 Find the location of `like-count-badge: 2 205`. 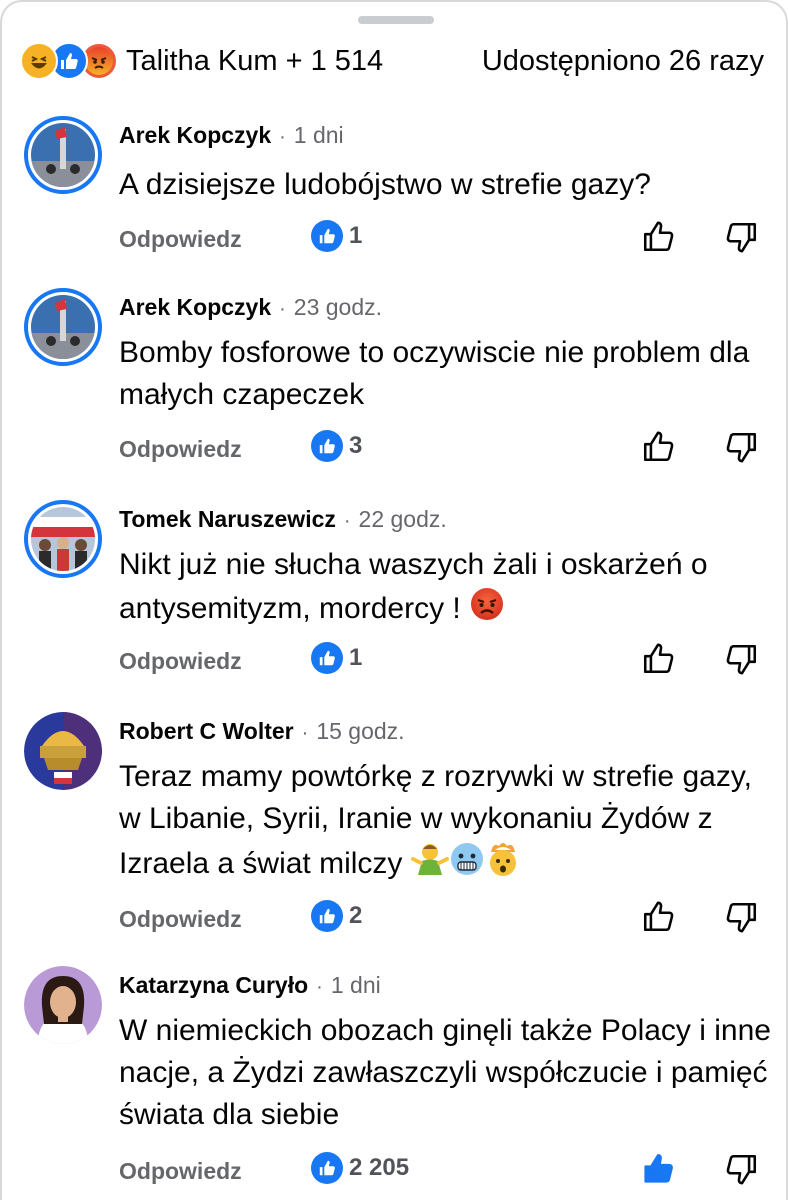

like-count-badge: 2 205 is located at coordinates (360, 1168).